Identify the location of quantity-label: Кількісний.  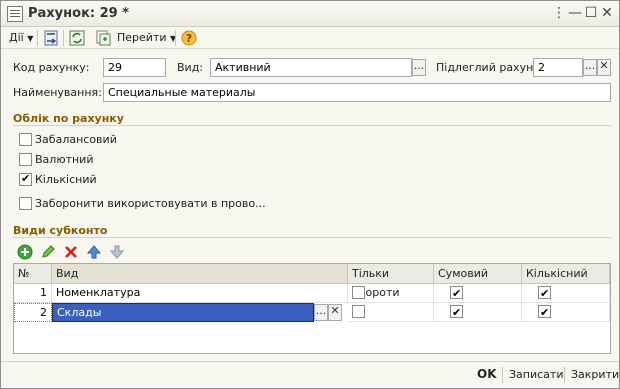
(66, 179).